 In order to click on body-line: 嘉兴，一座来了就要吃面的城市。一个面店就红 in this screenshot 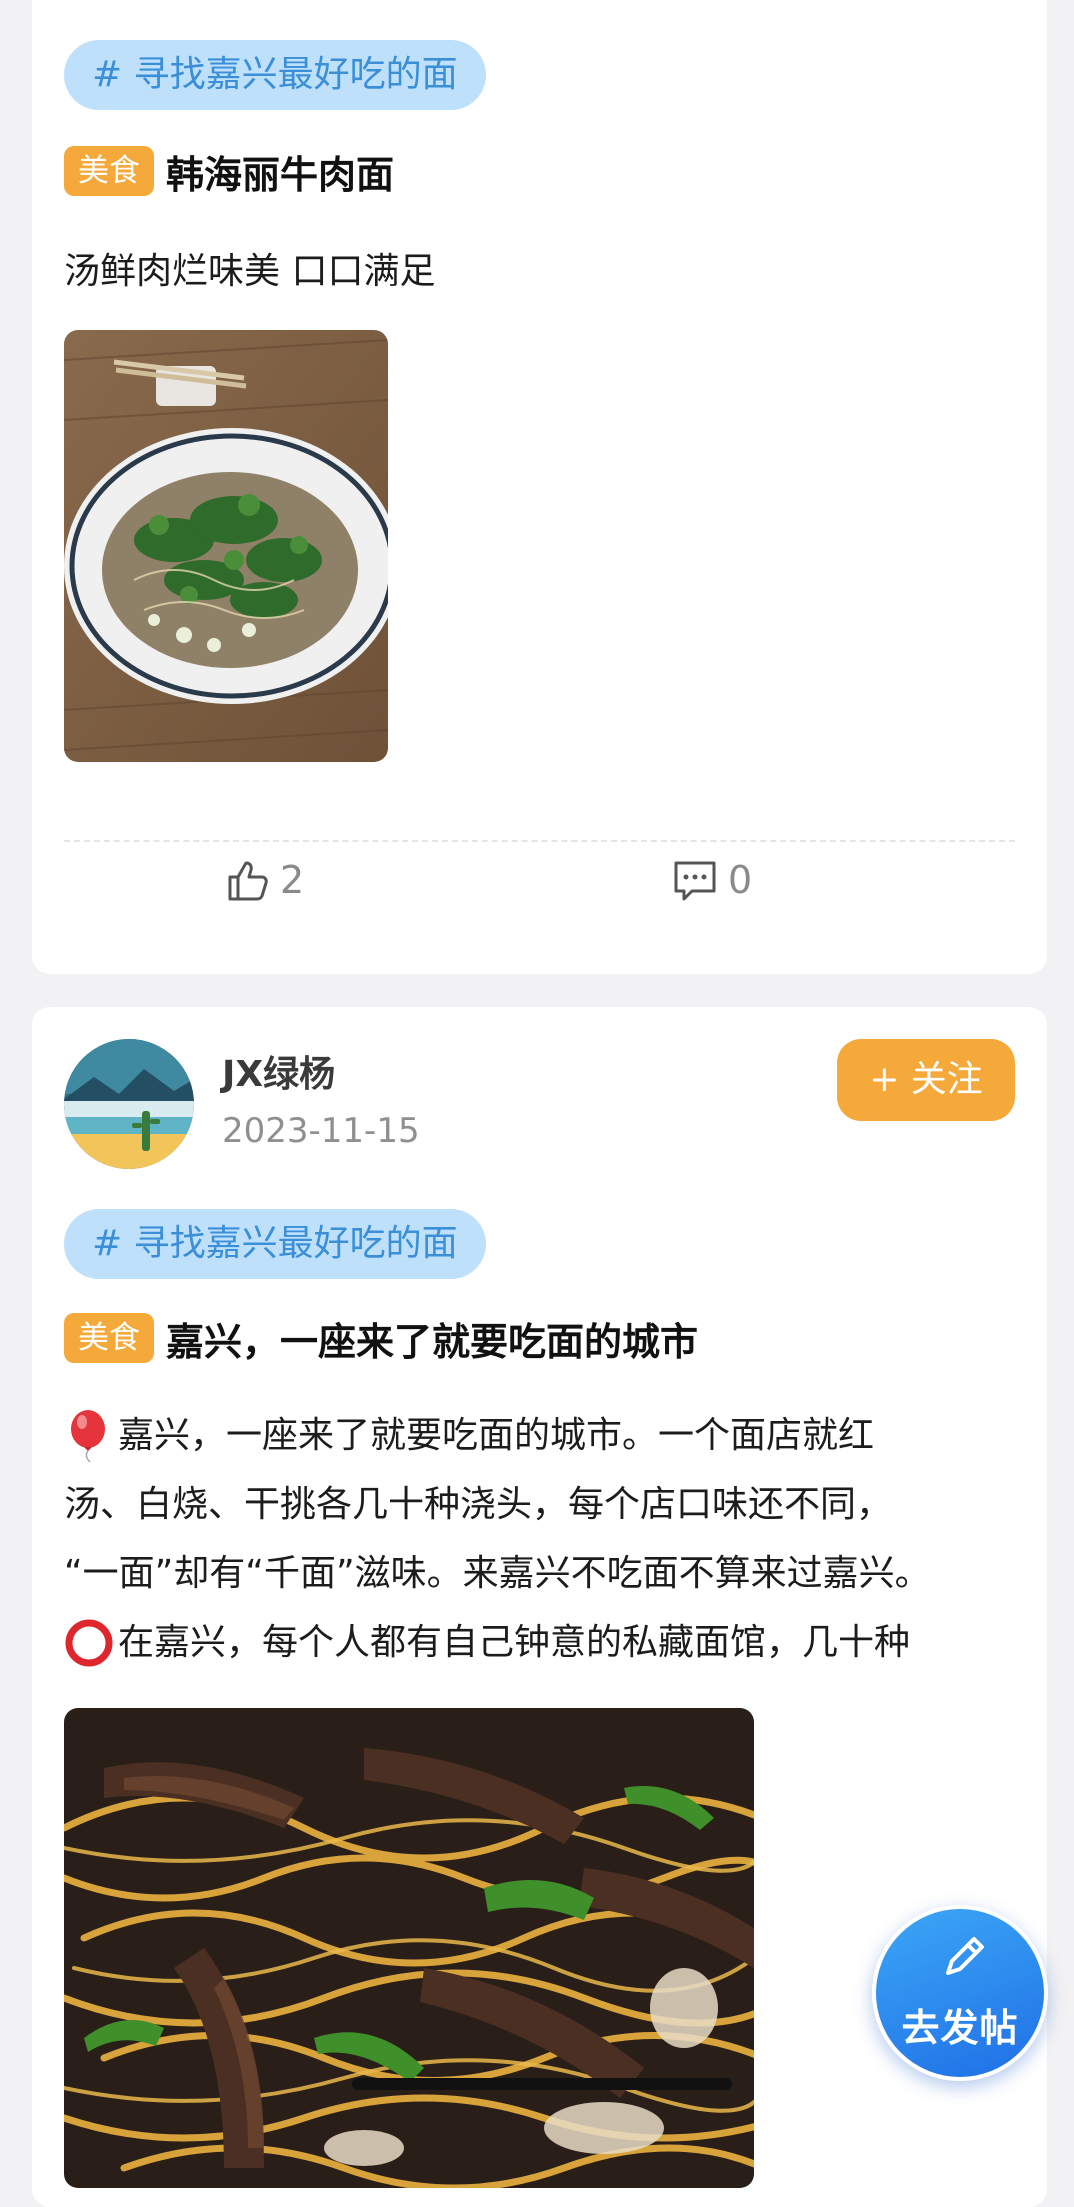, I will do `click(544, 1435)`.